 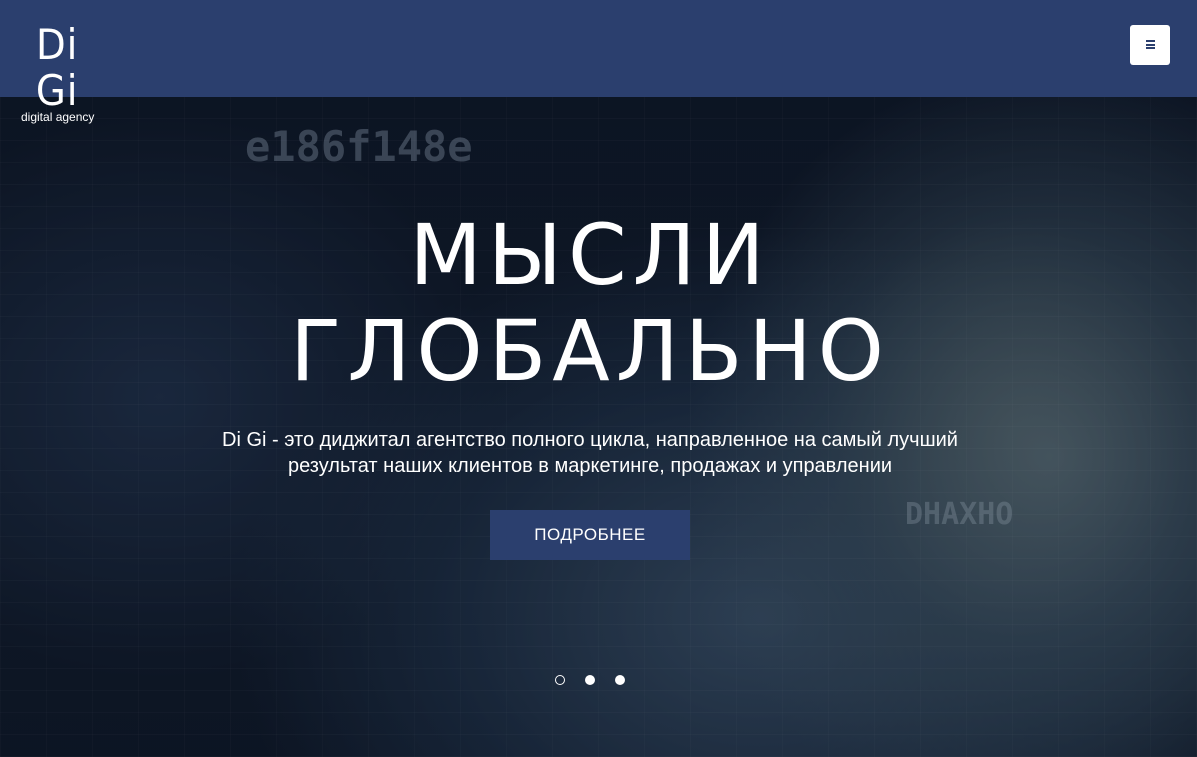 I want to click on logo-main-text: Di Gi, so click(x=57, y=67).